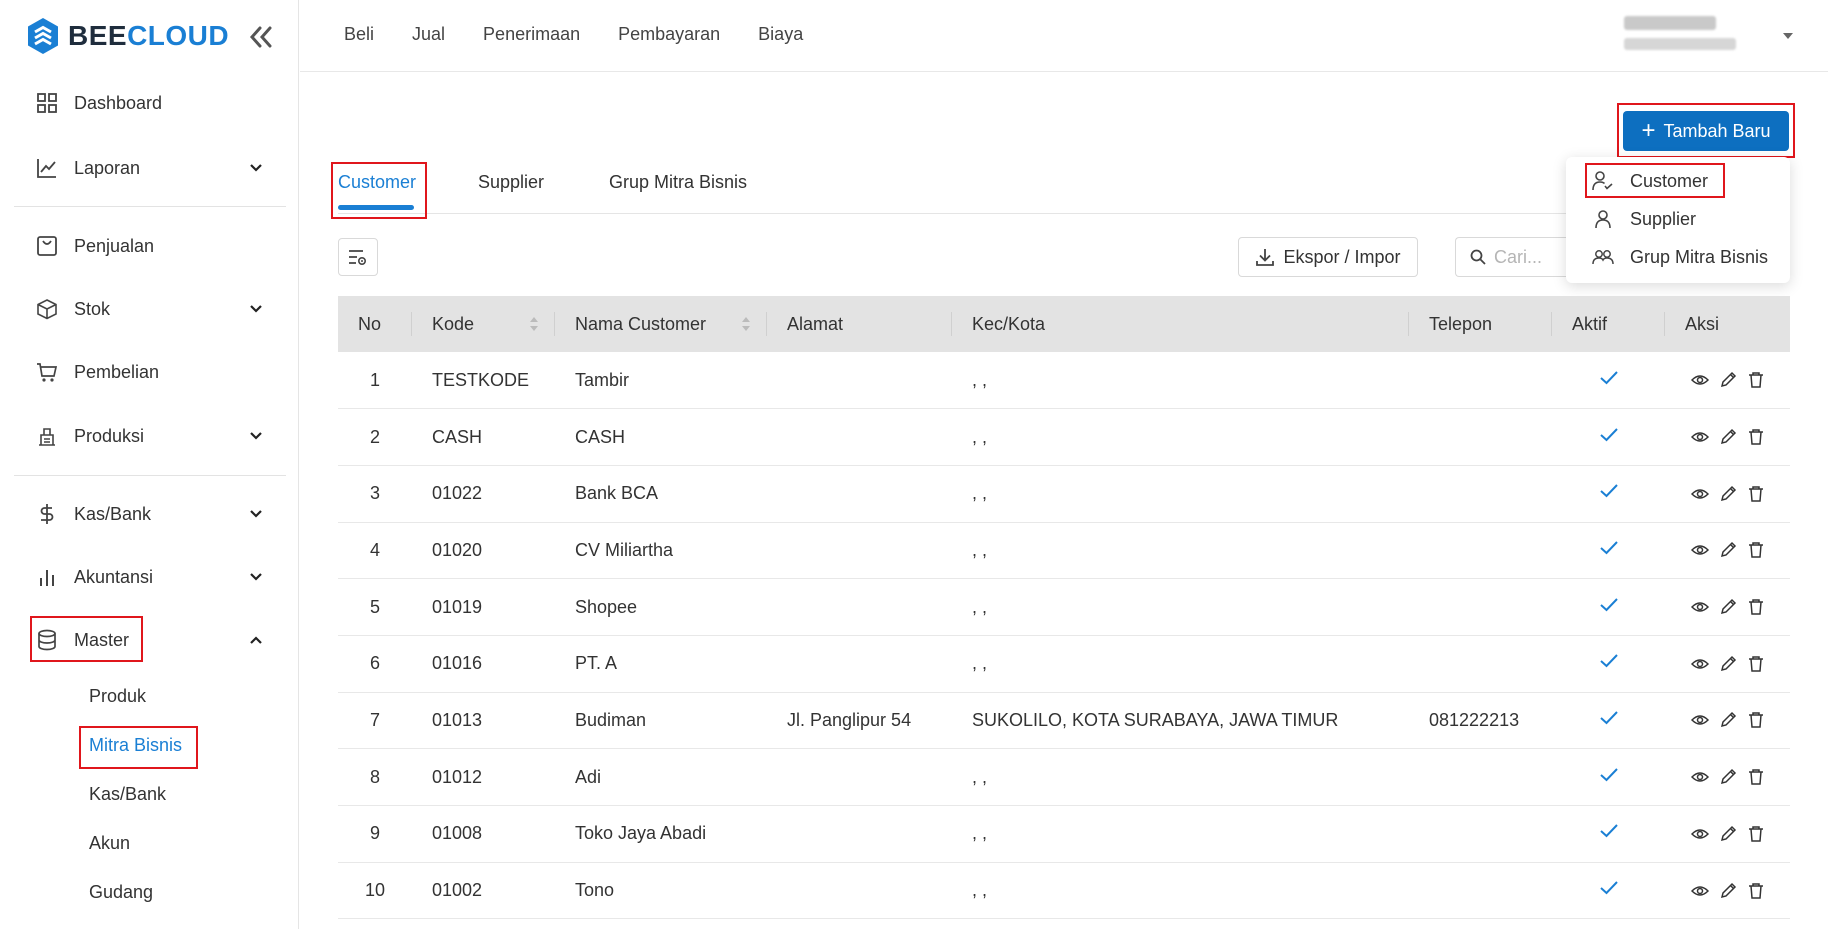  I want to click on download-icon, so click(1265, 257).